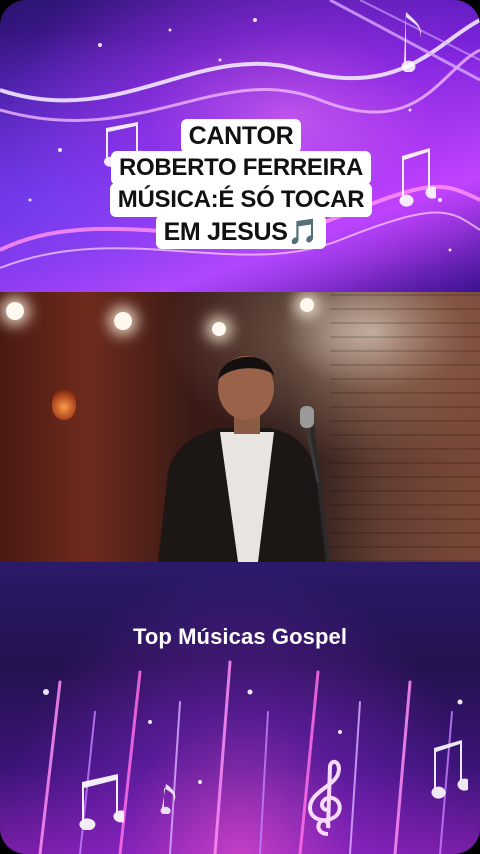 The width and height of the screenshot is (480, 854). Describe the element at coordinates (241, 200) in the screenshot. I see `caption-line-song-label: MÚSICA:É SÓ TOCAR` at that location.